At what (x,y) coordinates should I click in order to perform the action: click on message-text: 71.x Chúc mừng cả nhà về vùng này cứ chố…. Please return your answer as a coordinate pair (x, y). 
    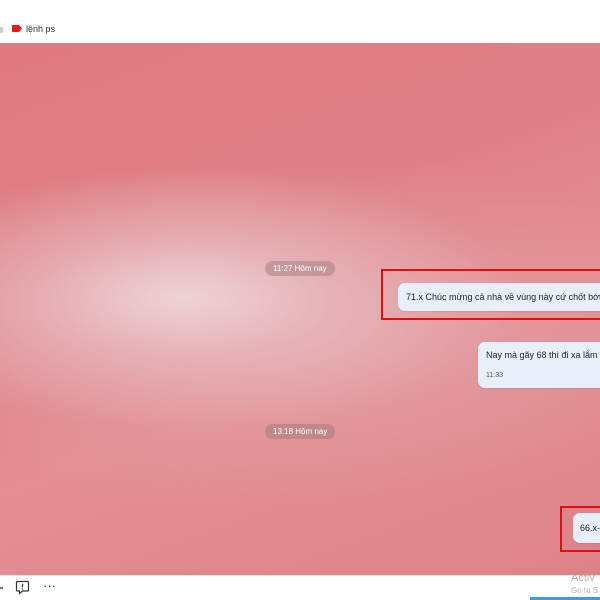
    Looking at the image, I should click on (503, 297).